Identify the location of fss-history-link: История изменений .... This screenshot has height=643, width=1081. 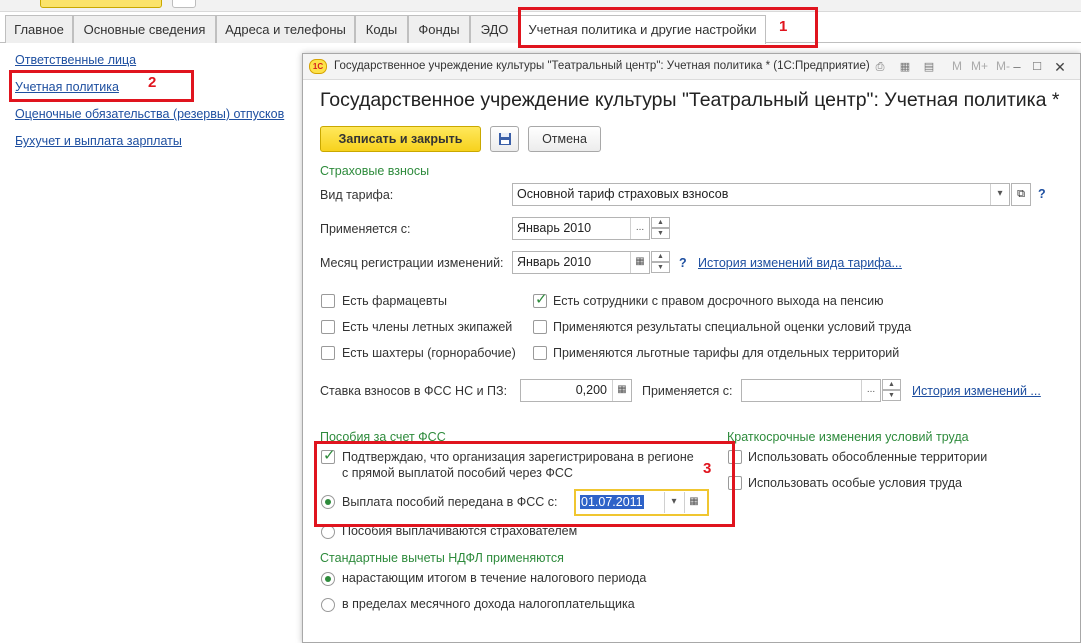
(976, 391).